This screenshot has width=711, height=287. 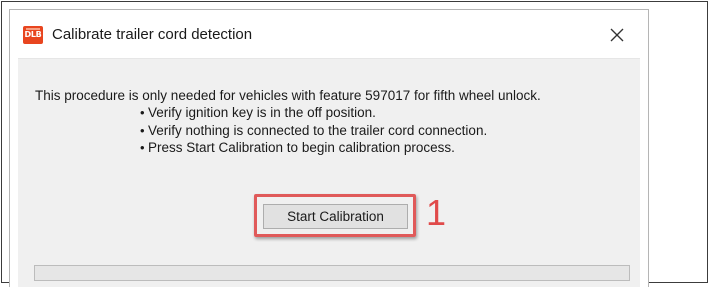 What do you see at coordinates (436, 212) in the screenshot?
I see `annotation-step-number: 1` at bounding box center [436, 212].